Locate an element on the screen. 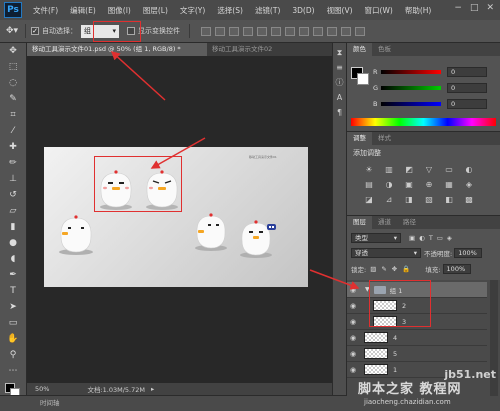  color-balance-icon: ▤ is located at coordinates (369, 184).